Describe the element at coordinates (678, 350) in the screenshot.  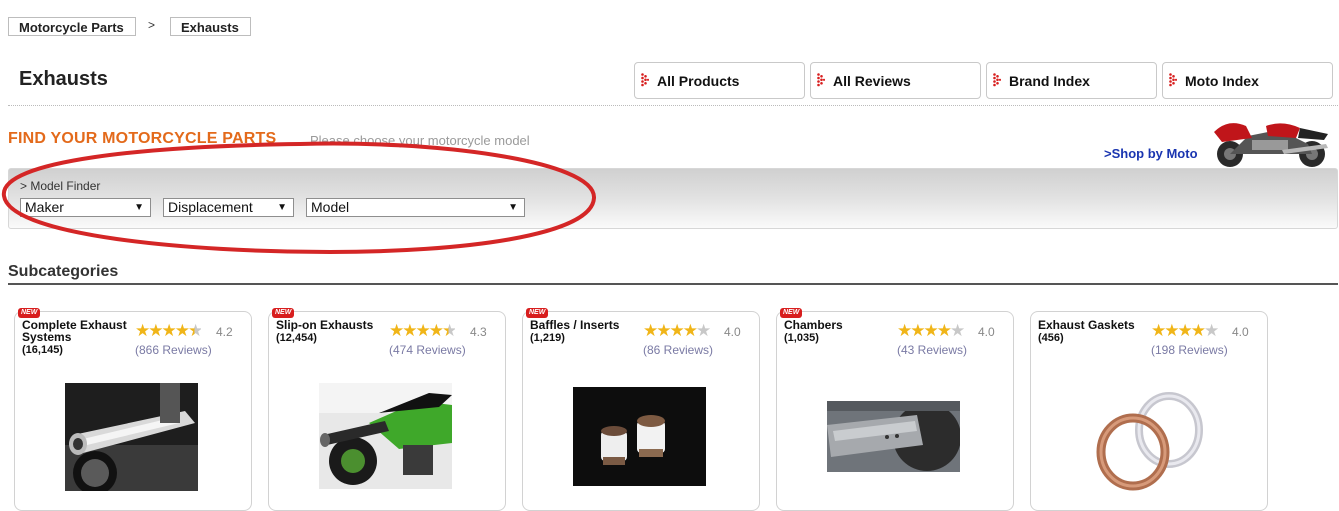
I see `reviews-link: (86 Reviews)` at that location.